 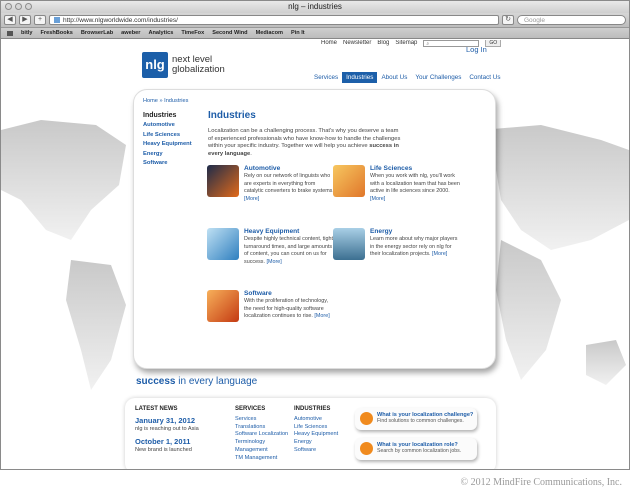 I want to click on challenge-promo-sub: Find solutions to common challenges., so click(x=420, y=421).